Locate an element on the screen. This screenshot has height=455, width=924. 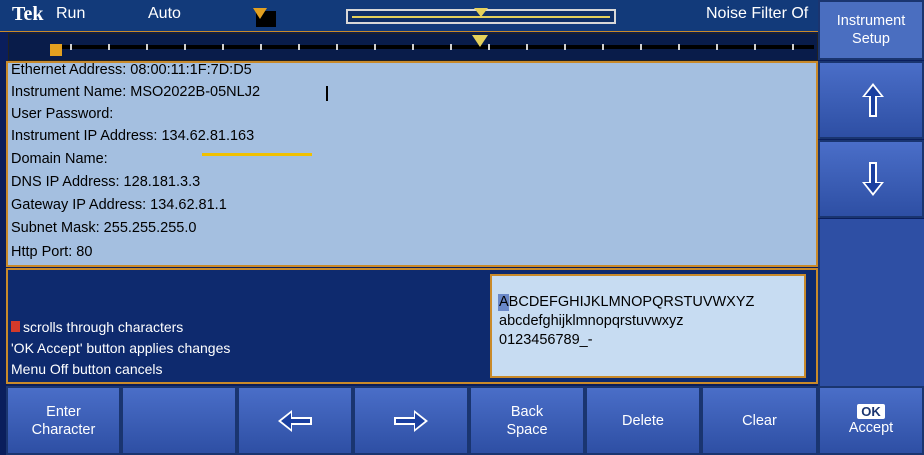
trigger-mode: Auto is located at coordinates (164, 13).